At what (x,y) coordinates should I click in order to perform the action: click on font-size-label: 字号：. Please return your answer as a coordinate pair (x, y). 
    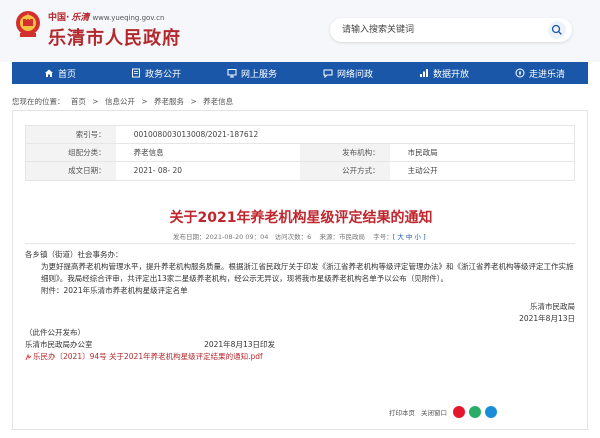
    Looking at the image, I should click on (383, 237).